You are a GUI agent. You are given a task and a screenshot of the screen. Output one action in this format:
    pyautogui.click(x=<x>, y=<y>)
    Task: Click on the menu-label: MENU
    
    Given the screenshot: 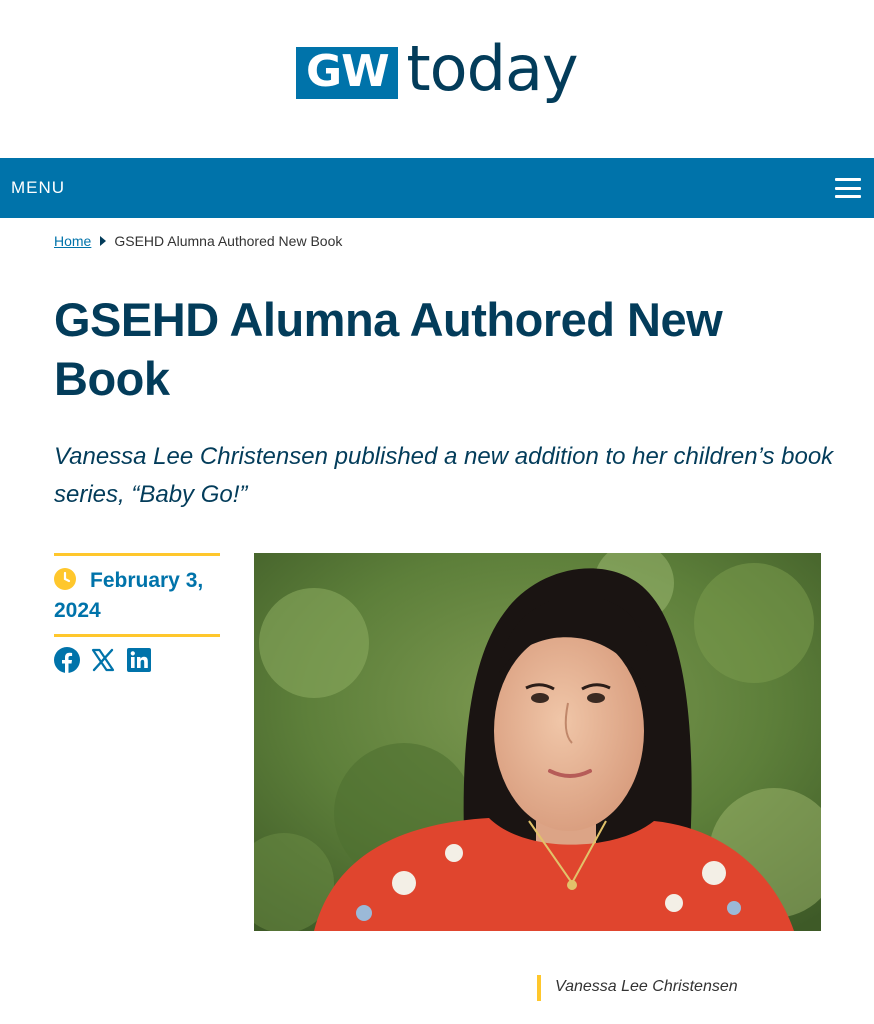 What is the action you would take?
    pyautogui.click(x=38, y=188)
    